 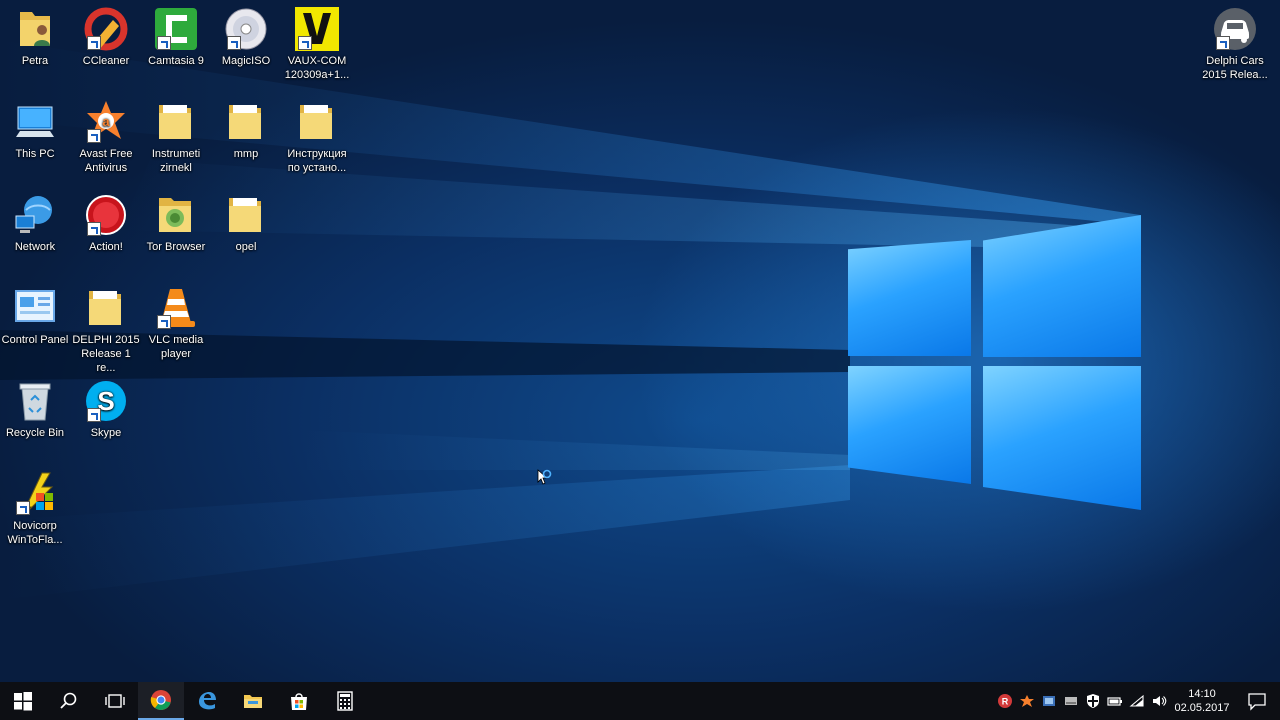 I want to click on clock-date: 02.05.2017, so click(x=1202, y=708).